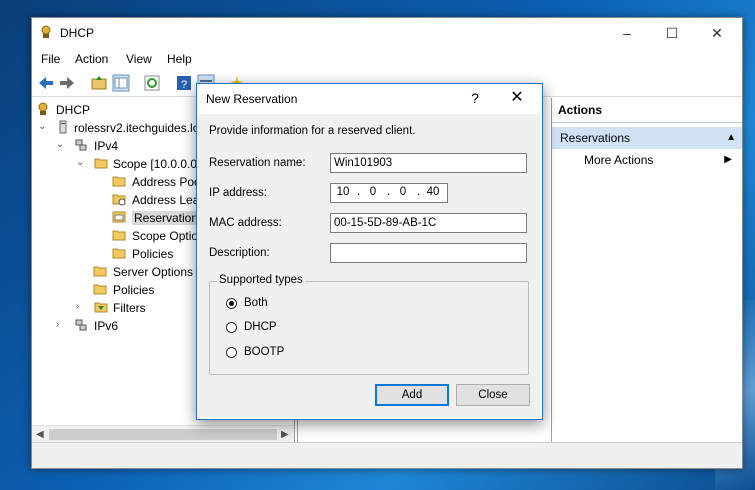 The width and height of the screenshot is (755, 490). Describe the element at coordinates (387, 59) in the screenshot. I see `menu-bar: File Action View Help` at that location.